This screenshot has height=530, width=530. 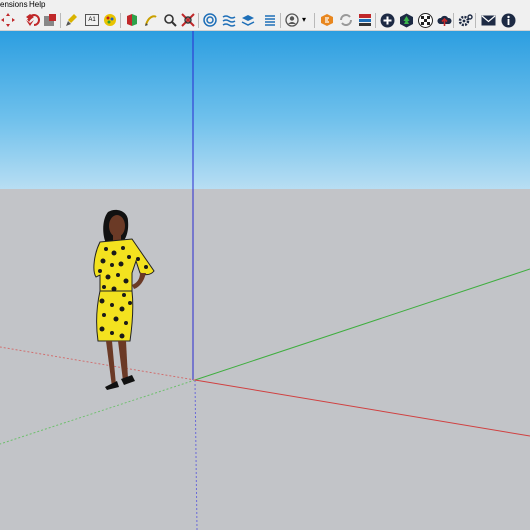 What do you see at coordinates (8, 20) in the screenshot?
I see `move-icon` at bounding box center [8, 20].